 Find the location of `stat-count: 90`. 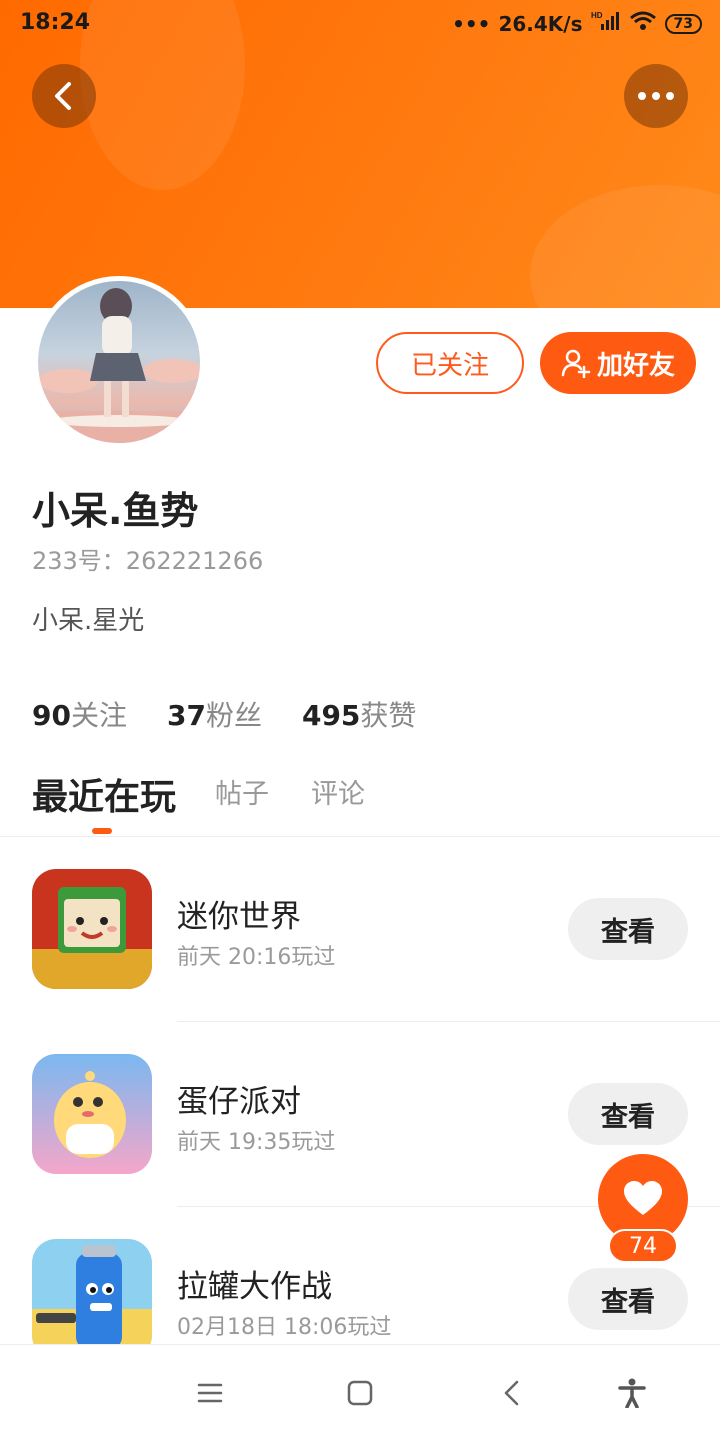

stat-count: 90 is located at coordinates (51, 715).